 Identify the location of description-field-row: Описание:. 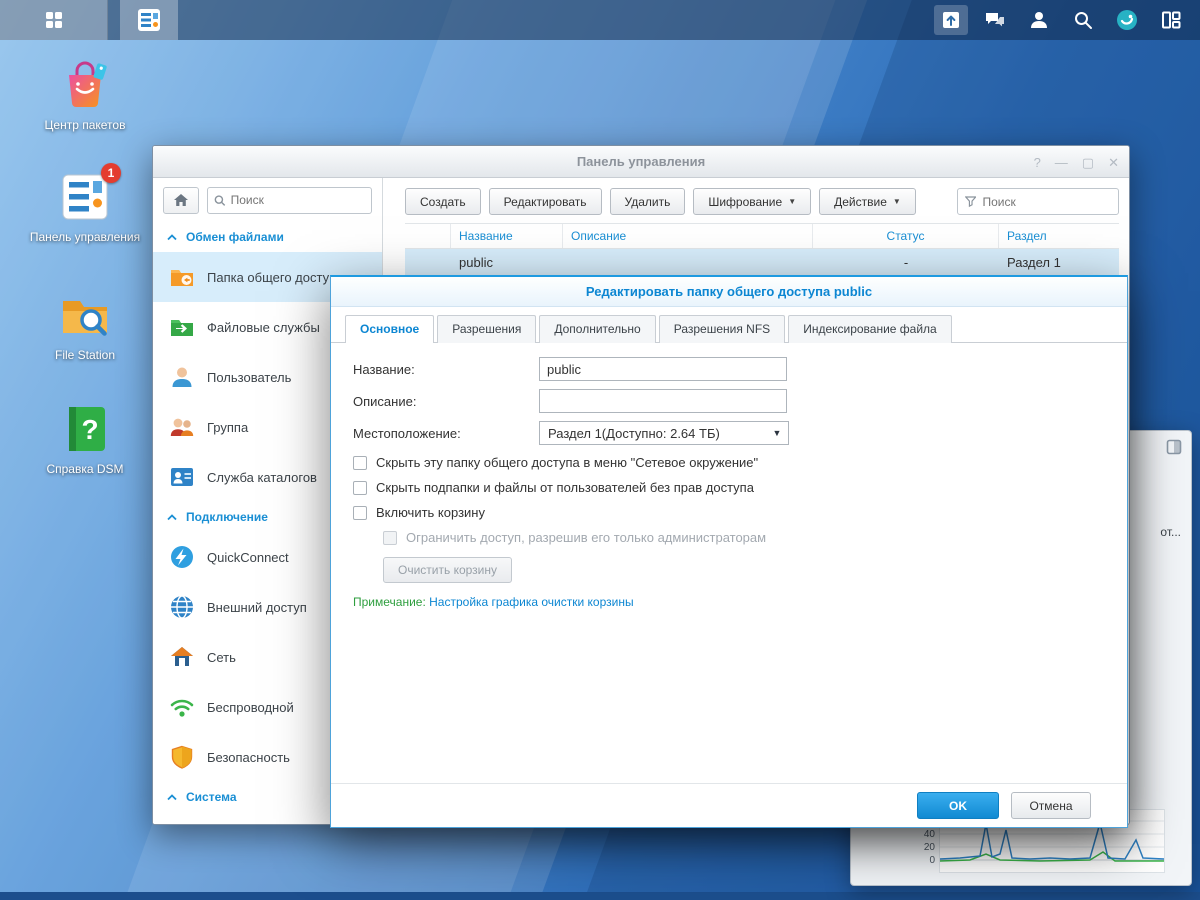
(729, 401).